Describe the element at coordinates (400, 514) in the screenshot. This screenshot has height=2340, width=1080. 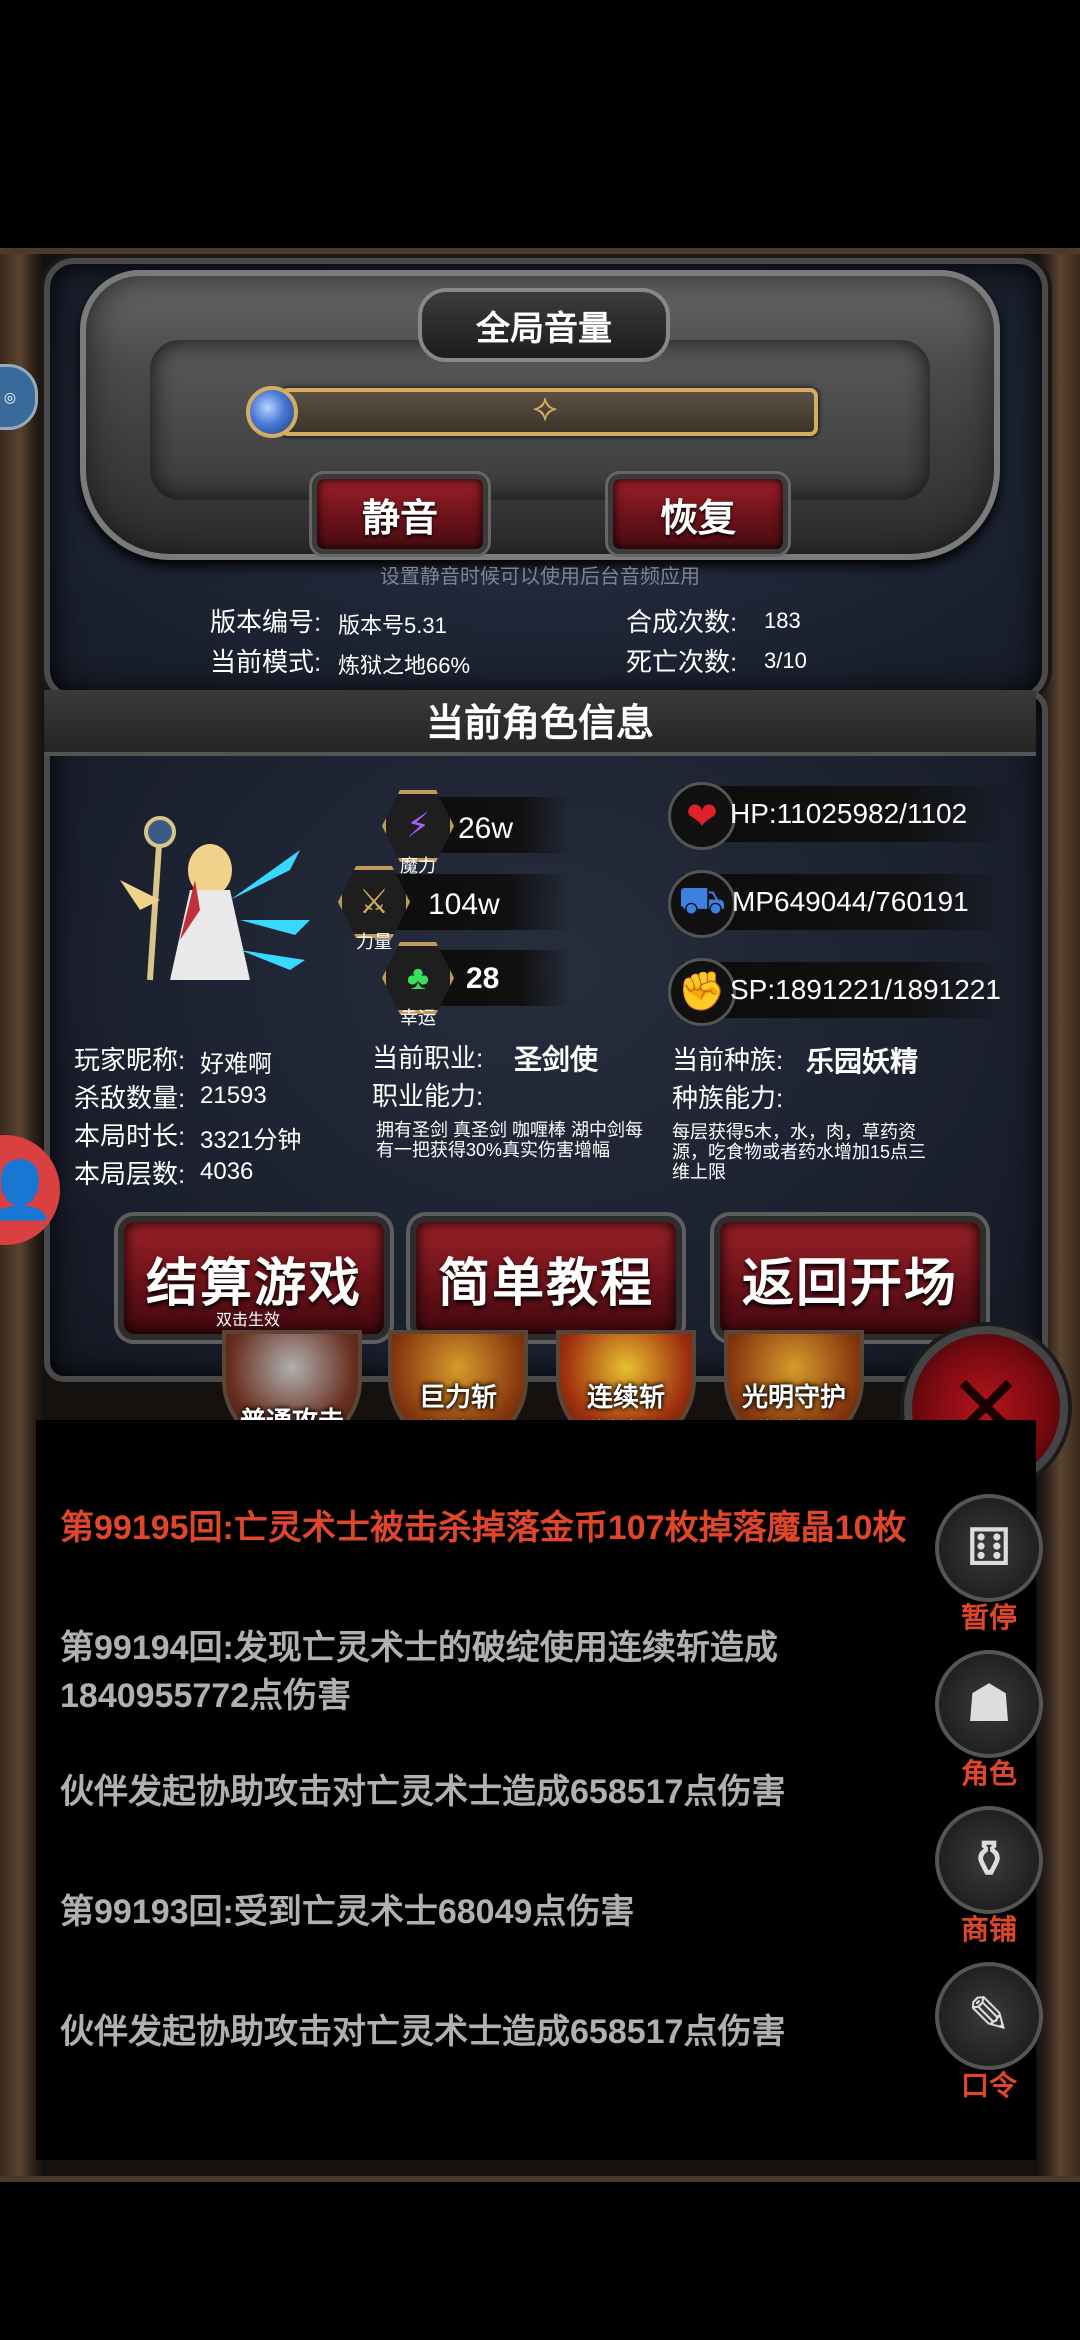
I see `mute-button: 静音` at that location.